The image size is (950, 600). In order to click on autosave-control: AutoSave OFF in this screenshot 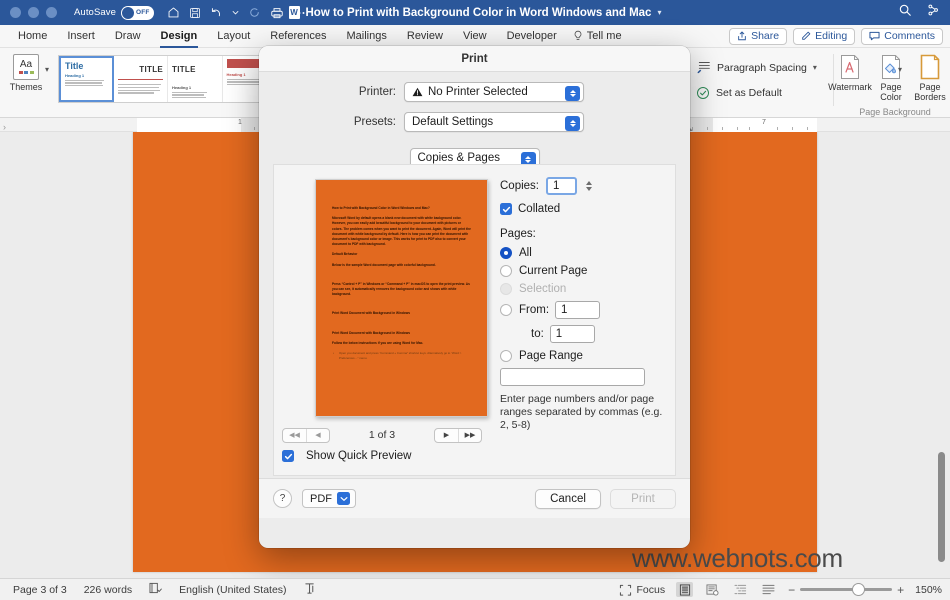, I will do `click(114, 12)`.